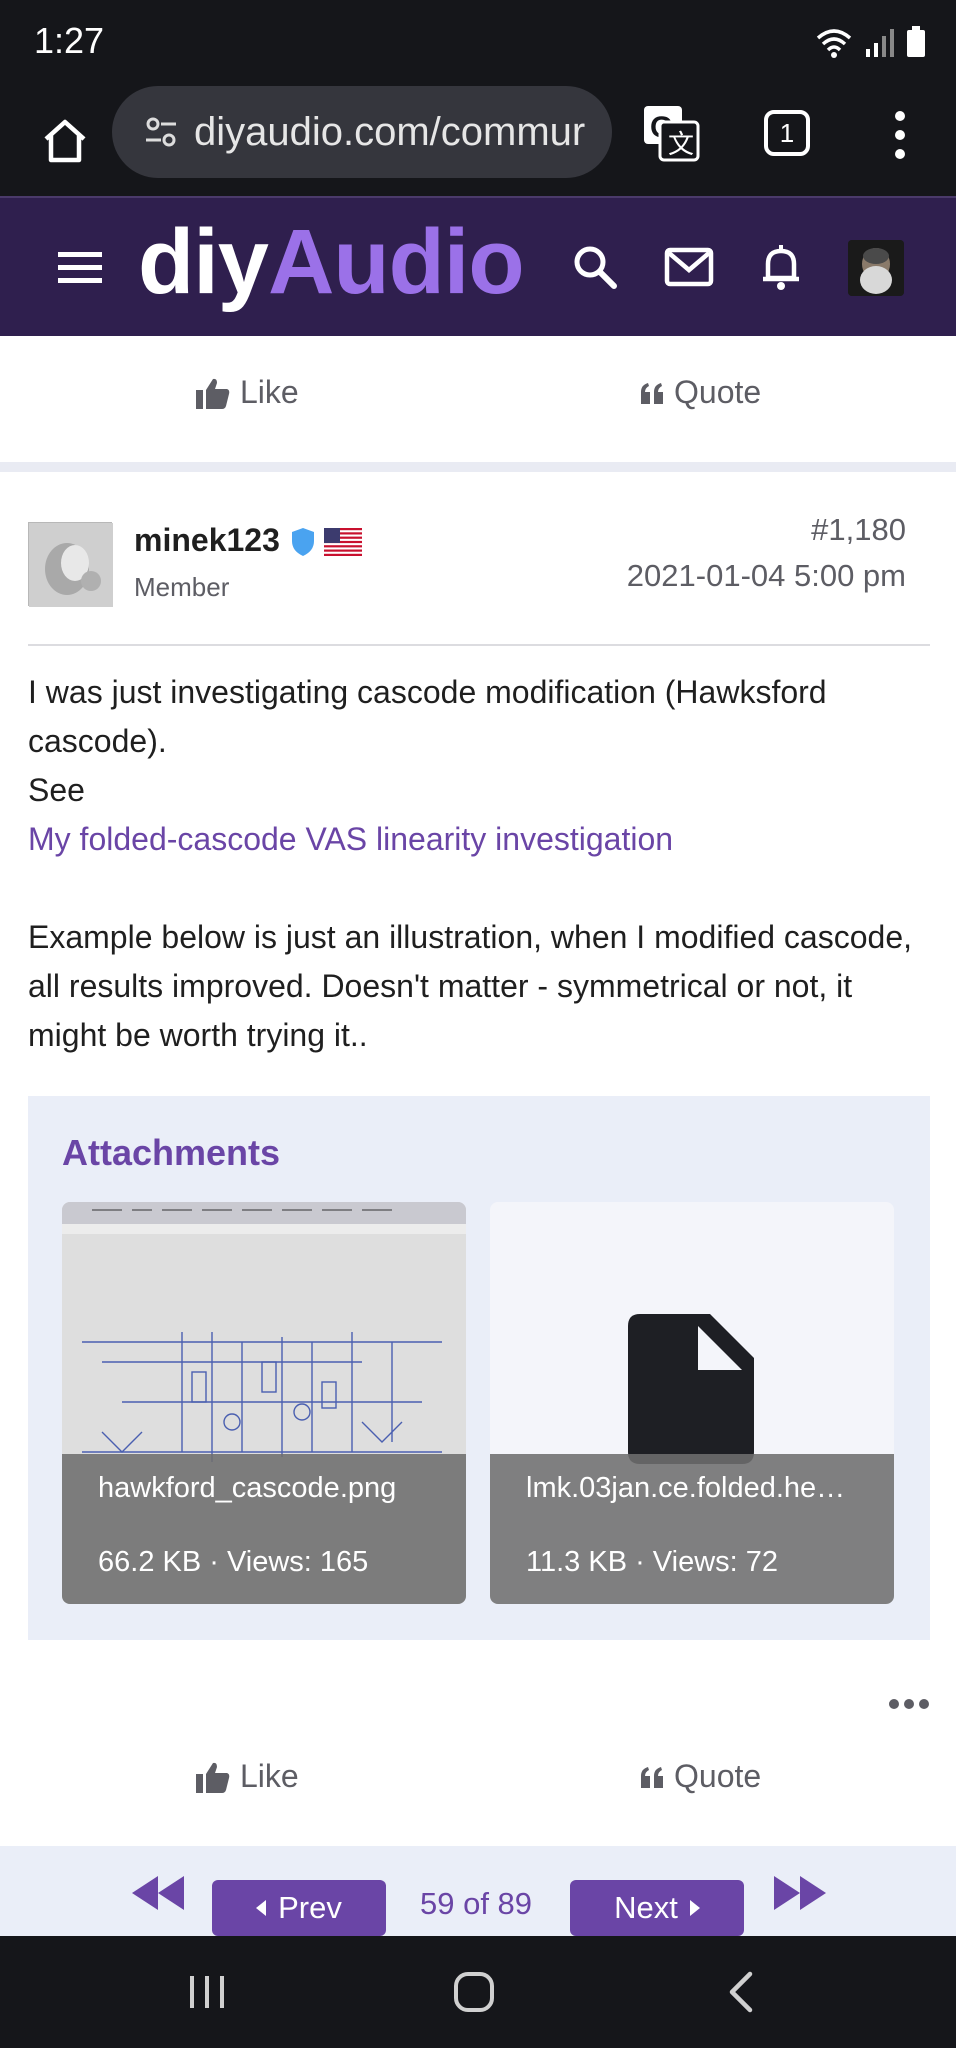 The image size is (956, 2048). I want to click on home-nav-icon, so click(475, 1992).